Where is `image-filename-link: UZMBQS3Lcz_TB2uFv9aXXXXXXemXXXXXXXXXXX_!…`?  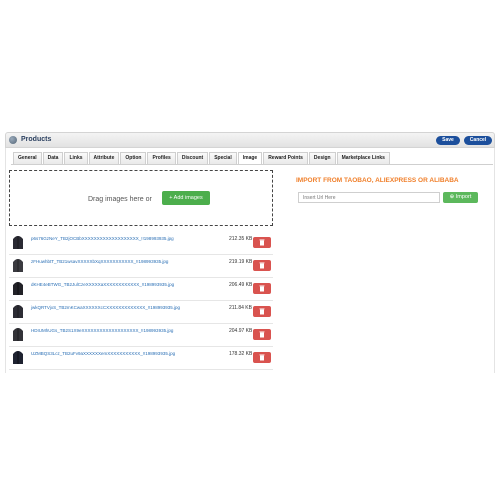
image-filename-link: UZMBQS3Lcz_TB2uFv9aXXXXXXemXXXXXXXXXXX_!… is located at coordinates (103, 353).